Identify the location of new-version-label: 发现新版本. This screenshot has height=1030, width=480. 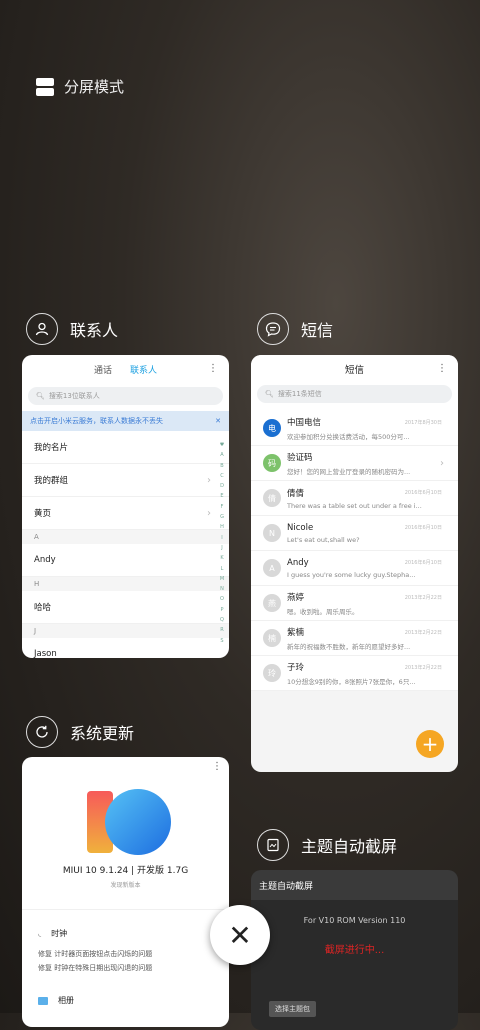
(125, 885).